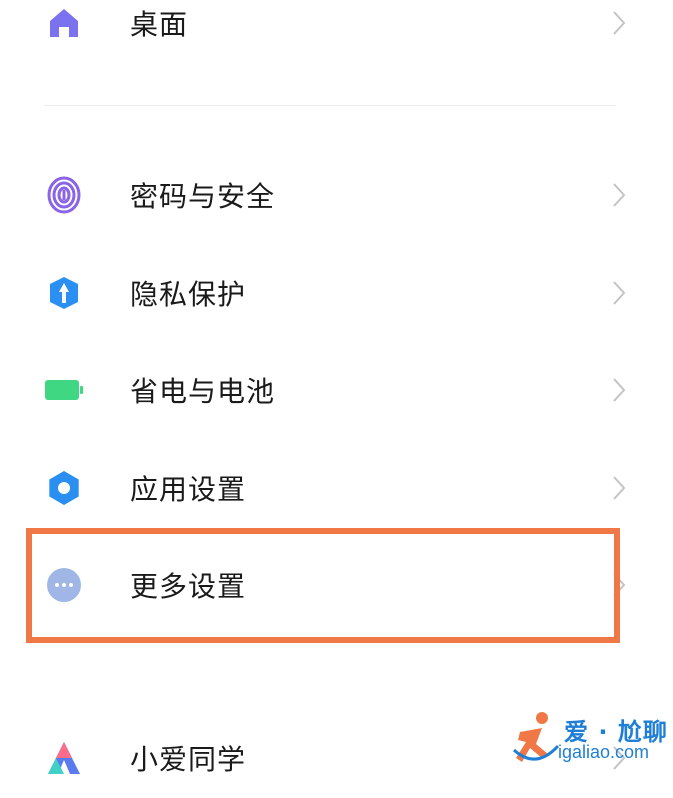  What do you see at coordinates (64, 23) in the screenshot?
I see `home-icon` at bounding box center [64, 23].